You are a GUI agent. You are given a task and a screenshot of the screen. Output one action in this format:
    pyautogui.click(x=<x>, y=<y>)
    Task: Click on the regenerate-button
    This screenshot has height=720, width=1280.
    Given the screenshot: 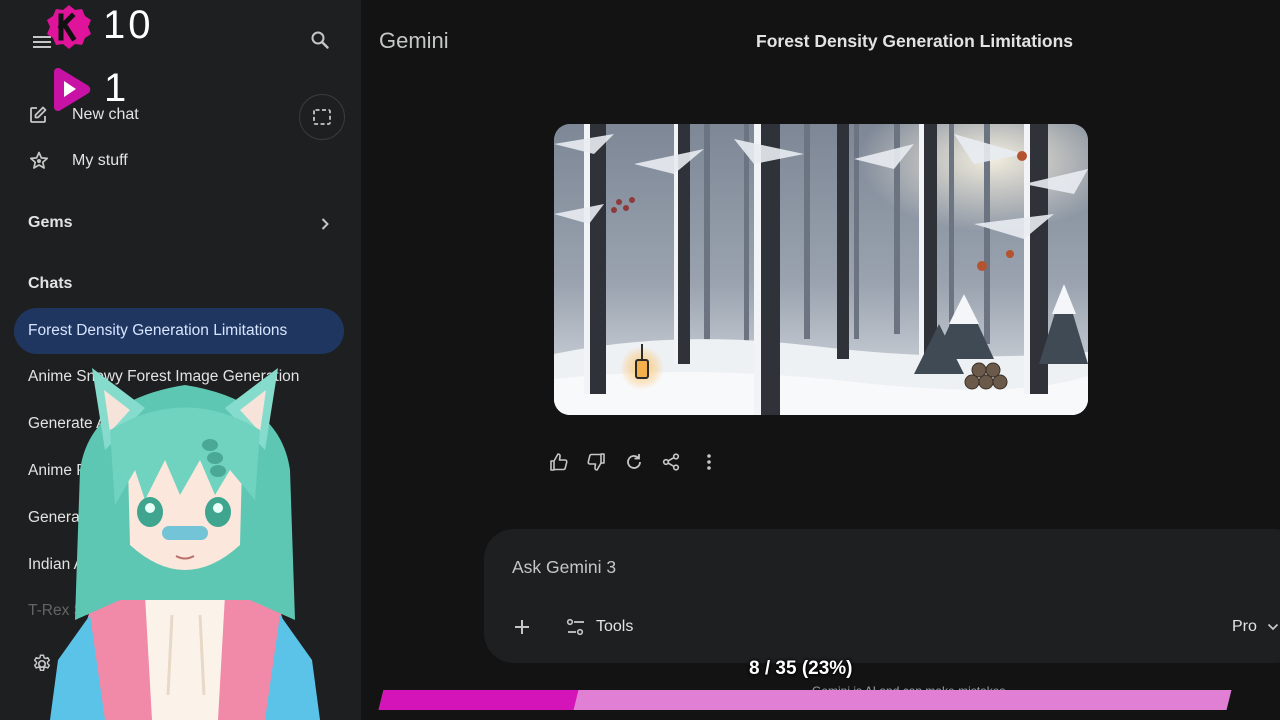 What is the action you would take?
    pyautogui.click(x=634, y=462)
    